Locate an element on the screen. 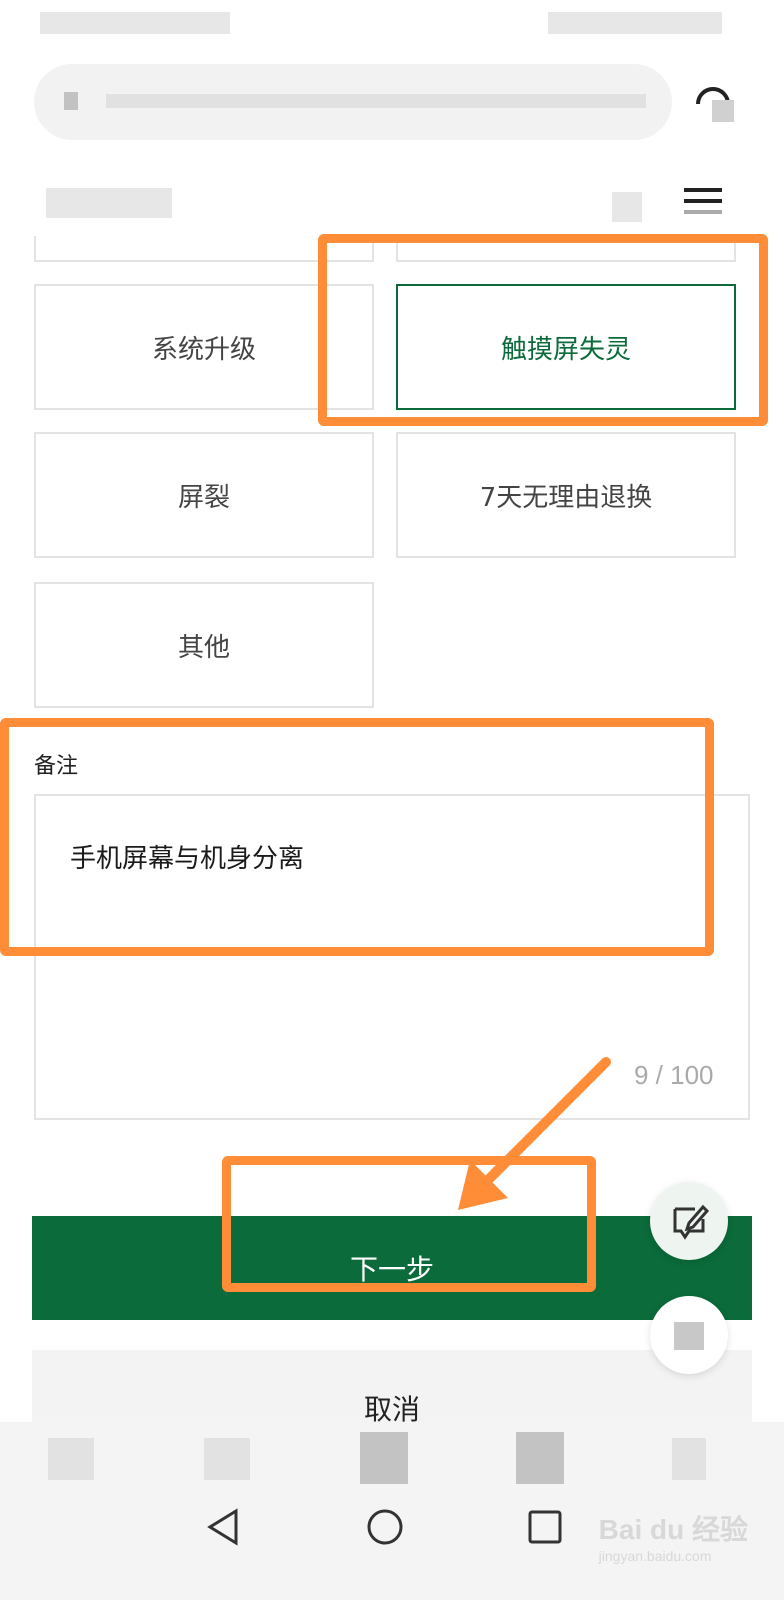 Image resolution: width=784 pixels, height=1600 pixels. status-bar-left is located at coordinates (135, 23).